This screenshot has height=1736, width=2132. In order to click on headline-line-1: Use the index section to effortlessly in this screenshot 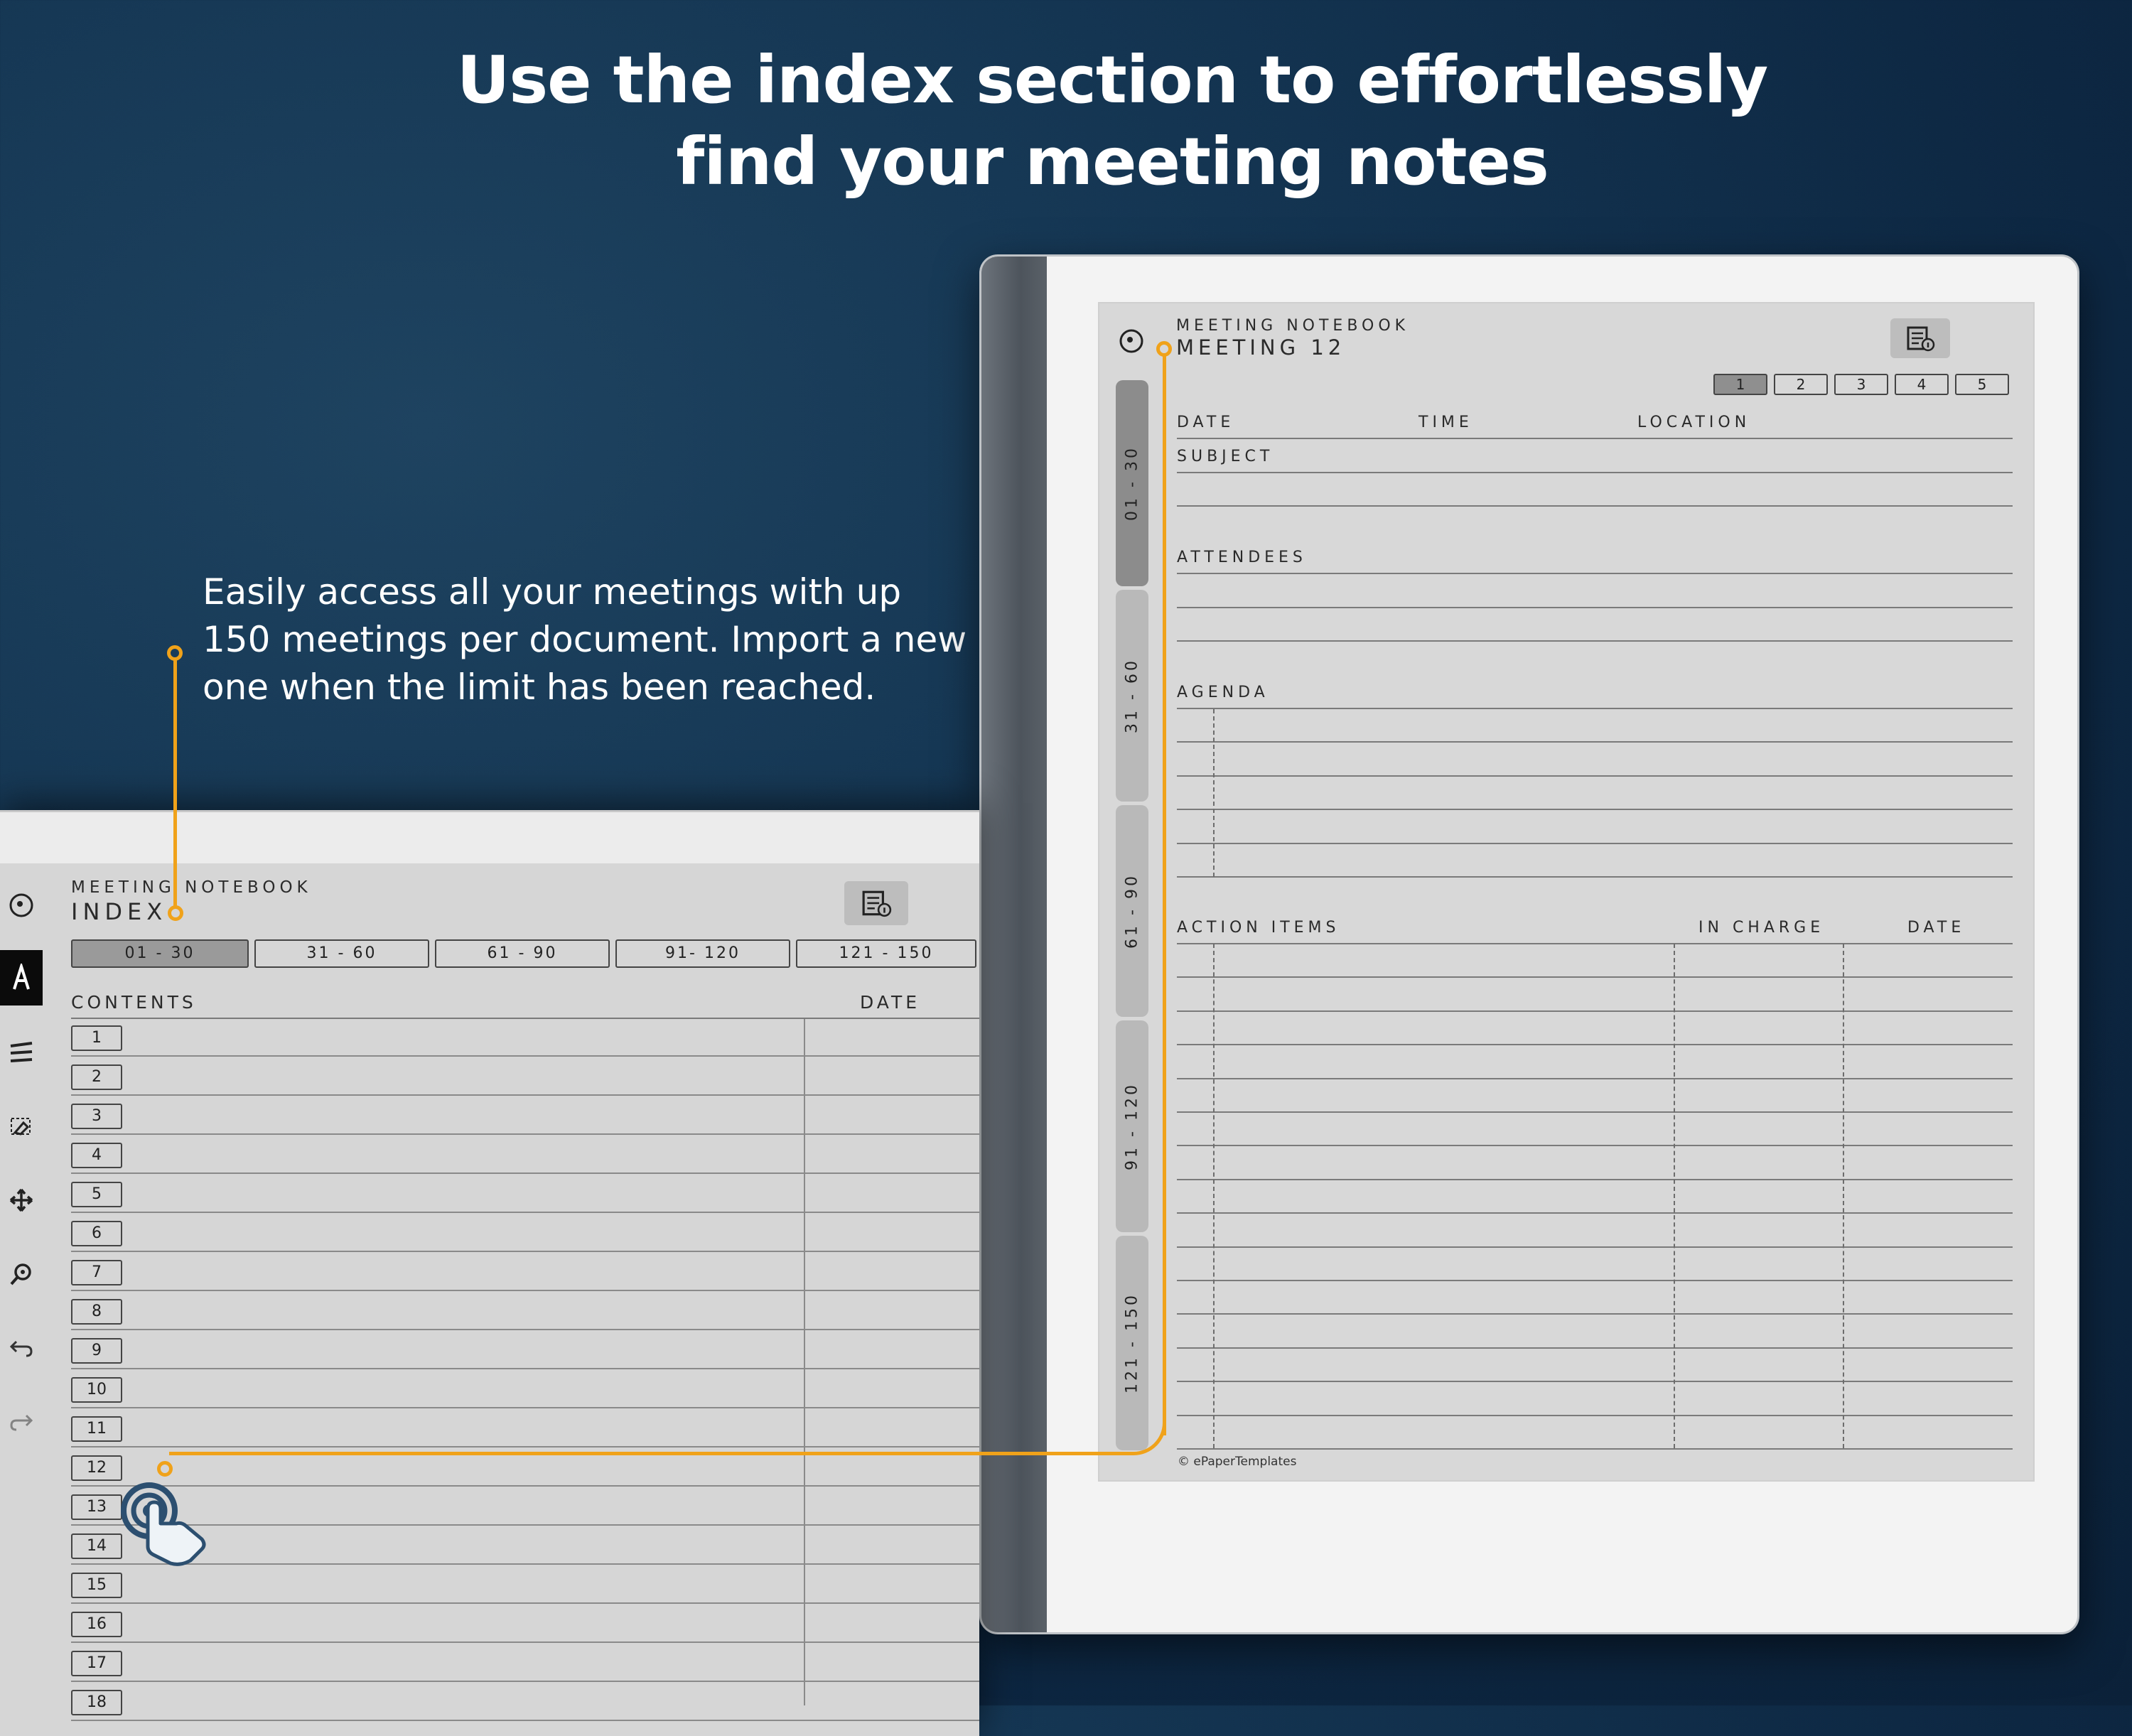, I will do `click(1112, 80)`.